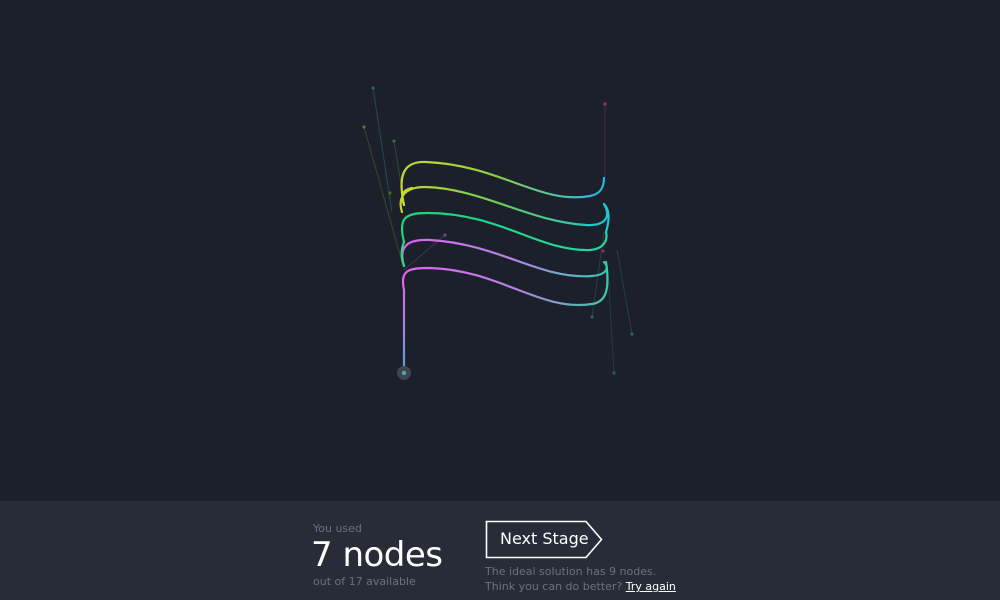  I want to click on player-curve, so click(504, 267).